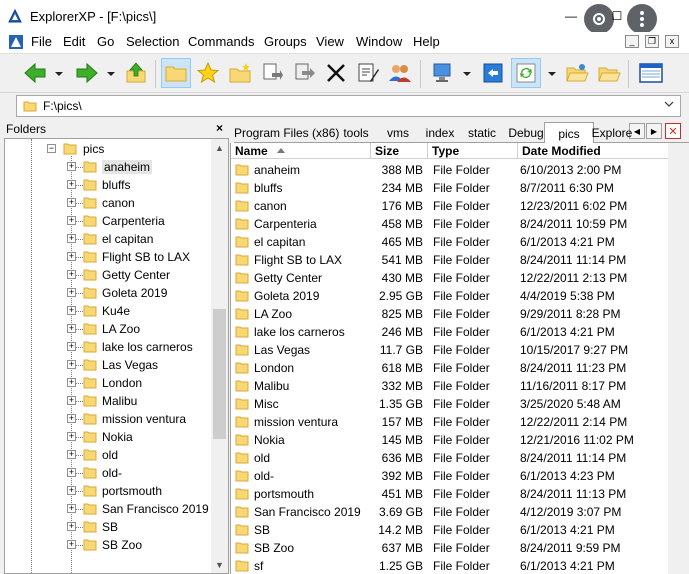 This screenshot has height=574, width=689. Describe the element at coordinates (105, 185) in the screenshot. I see `tree-item: + bluffs` at that location.